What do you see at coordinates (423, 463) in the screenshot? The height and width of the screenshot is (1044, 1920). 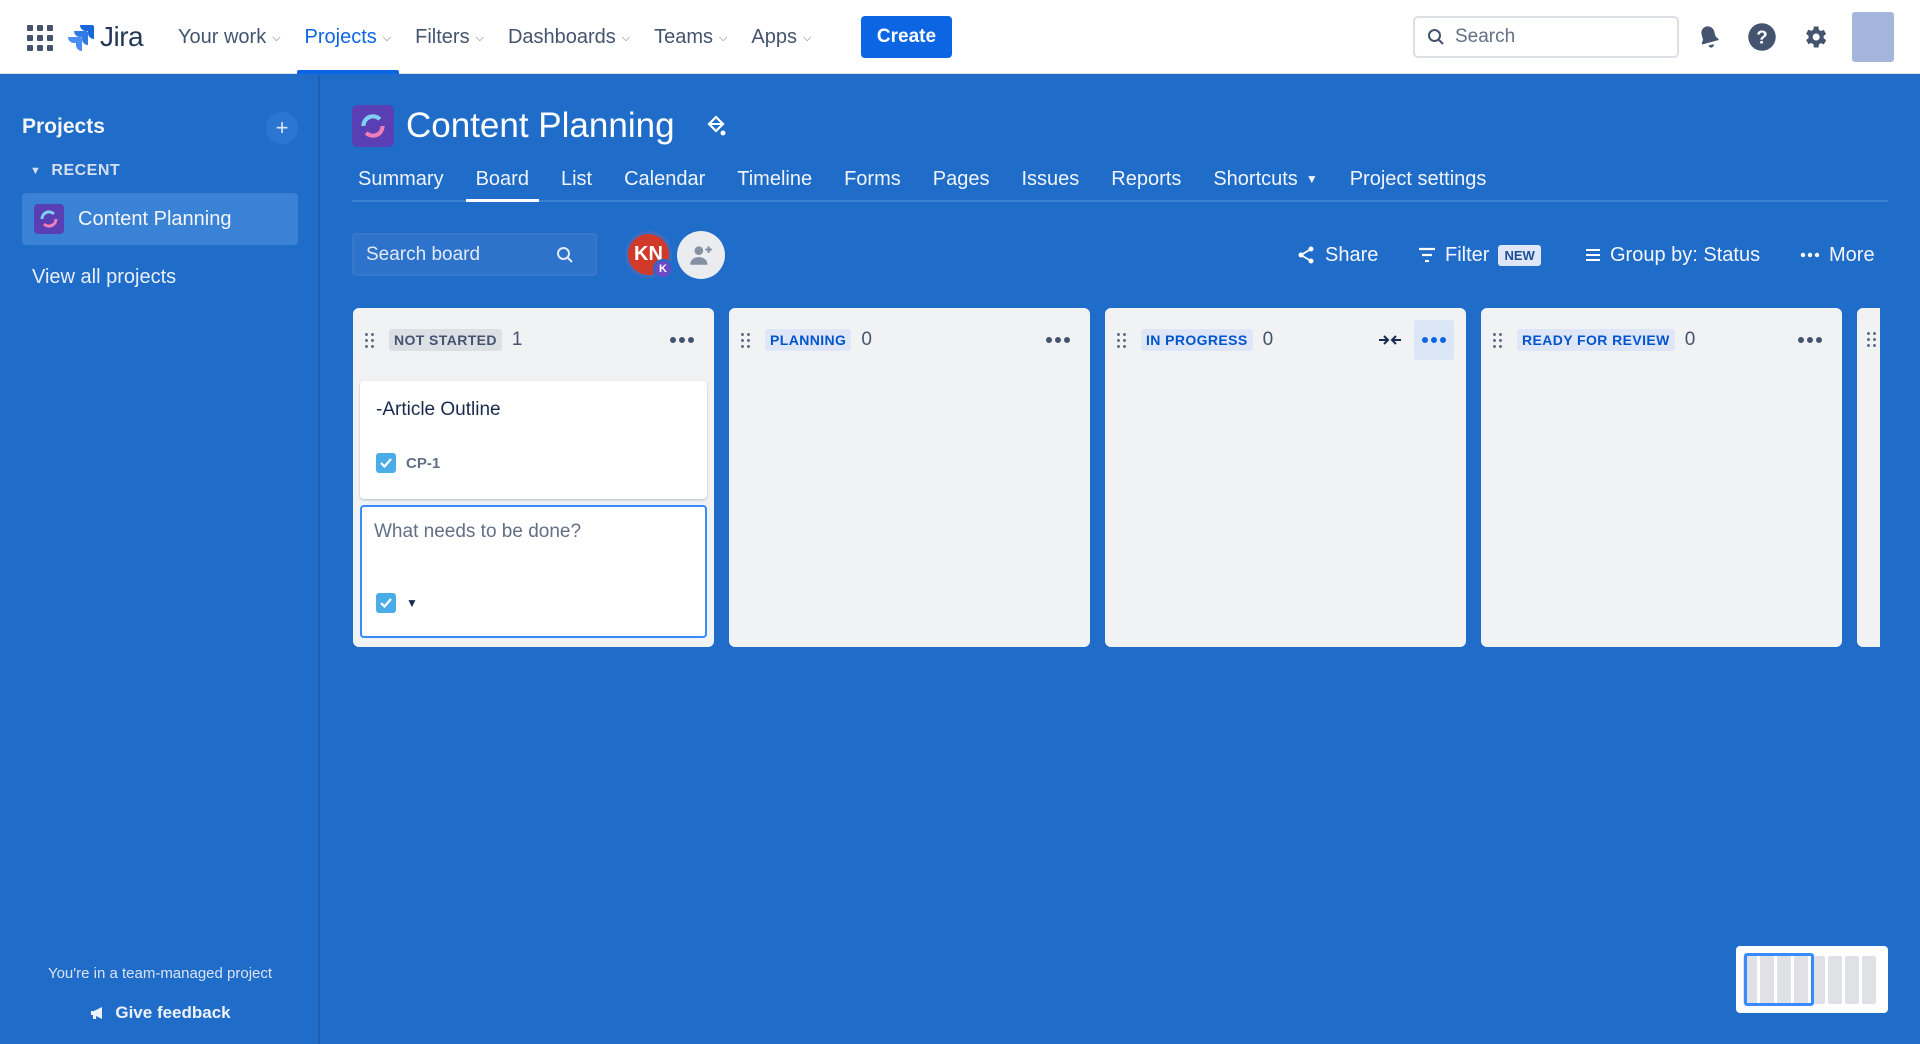 I see `issue-key: CP-1` at bounding box center [423, 463].